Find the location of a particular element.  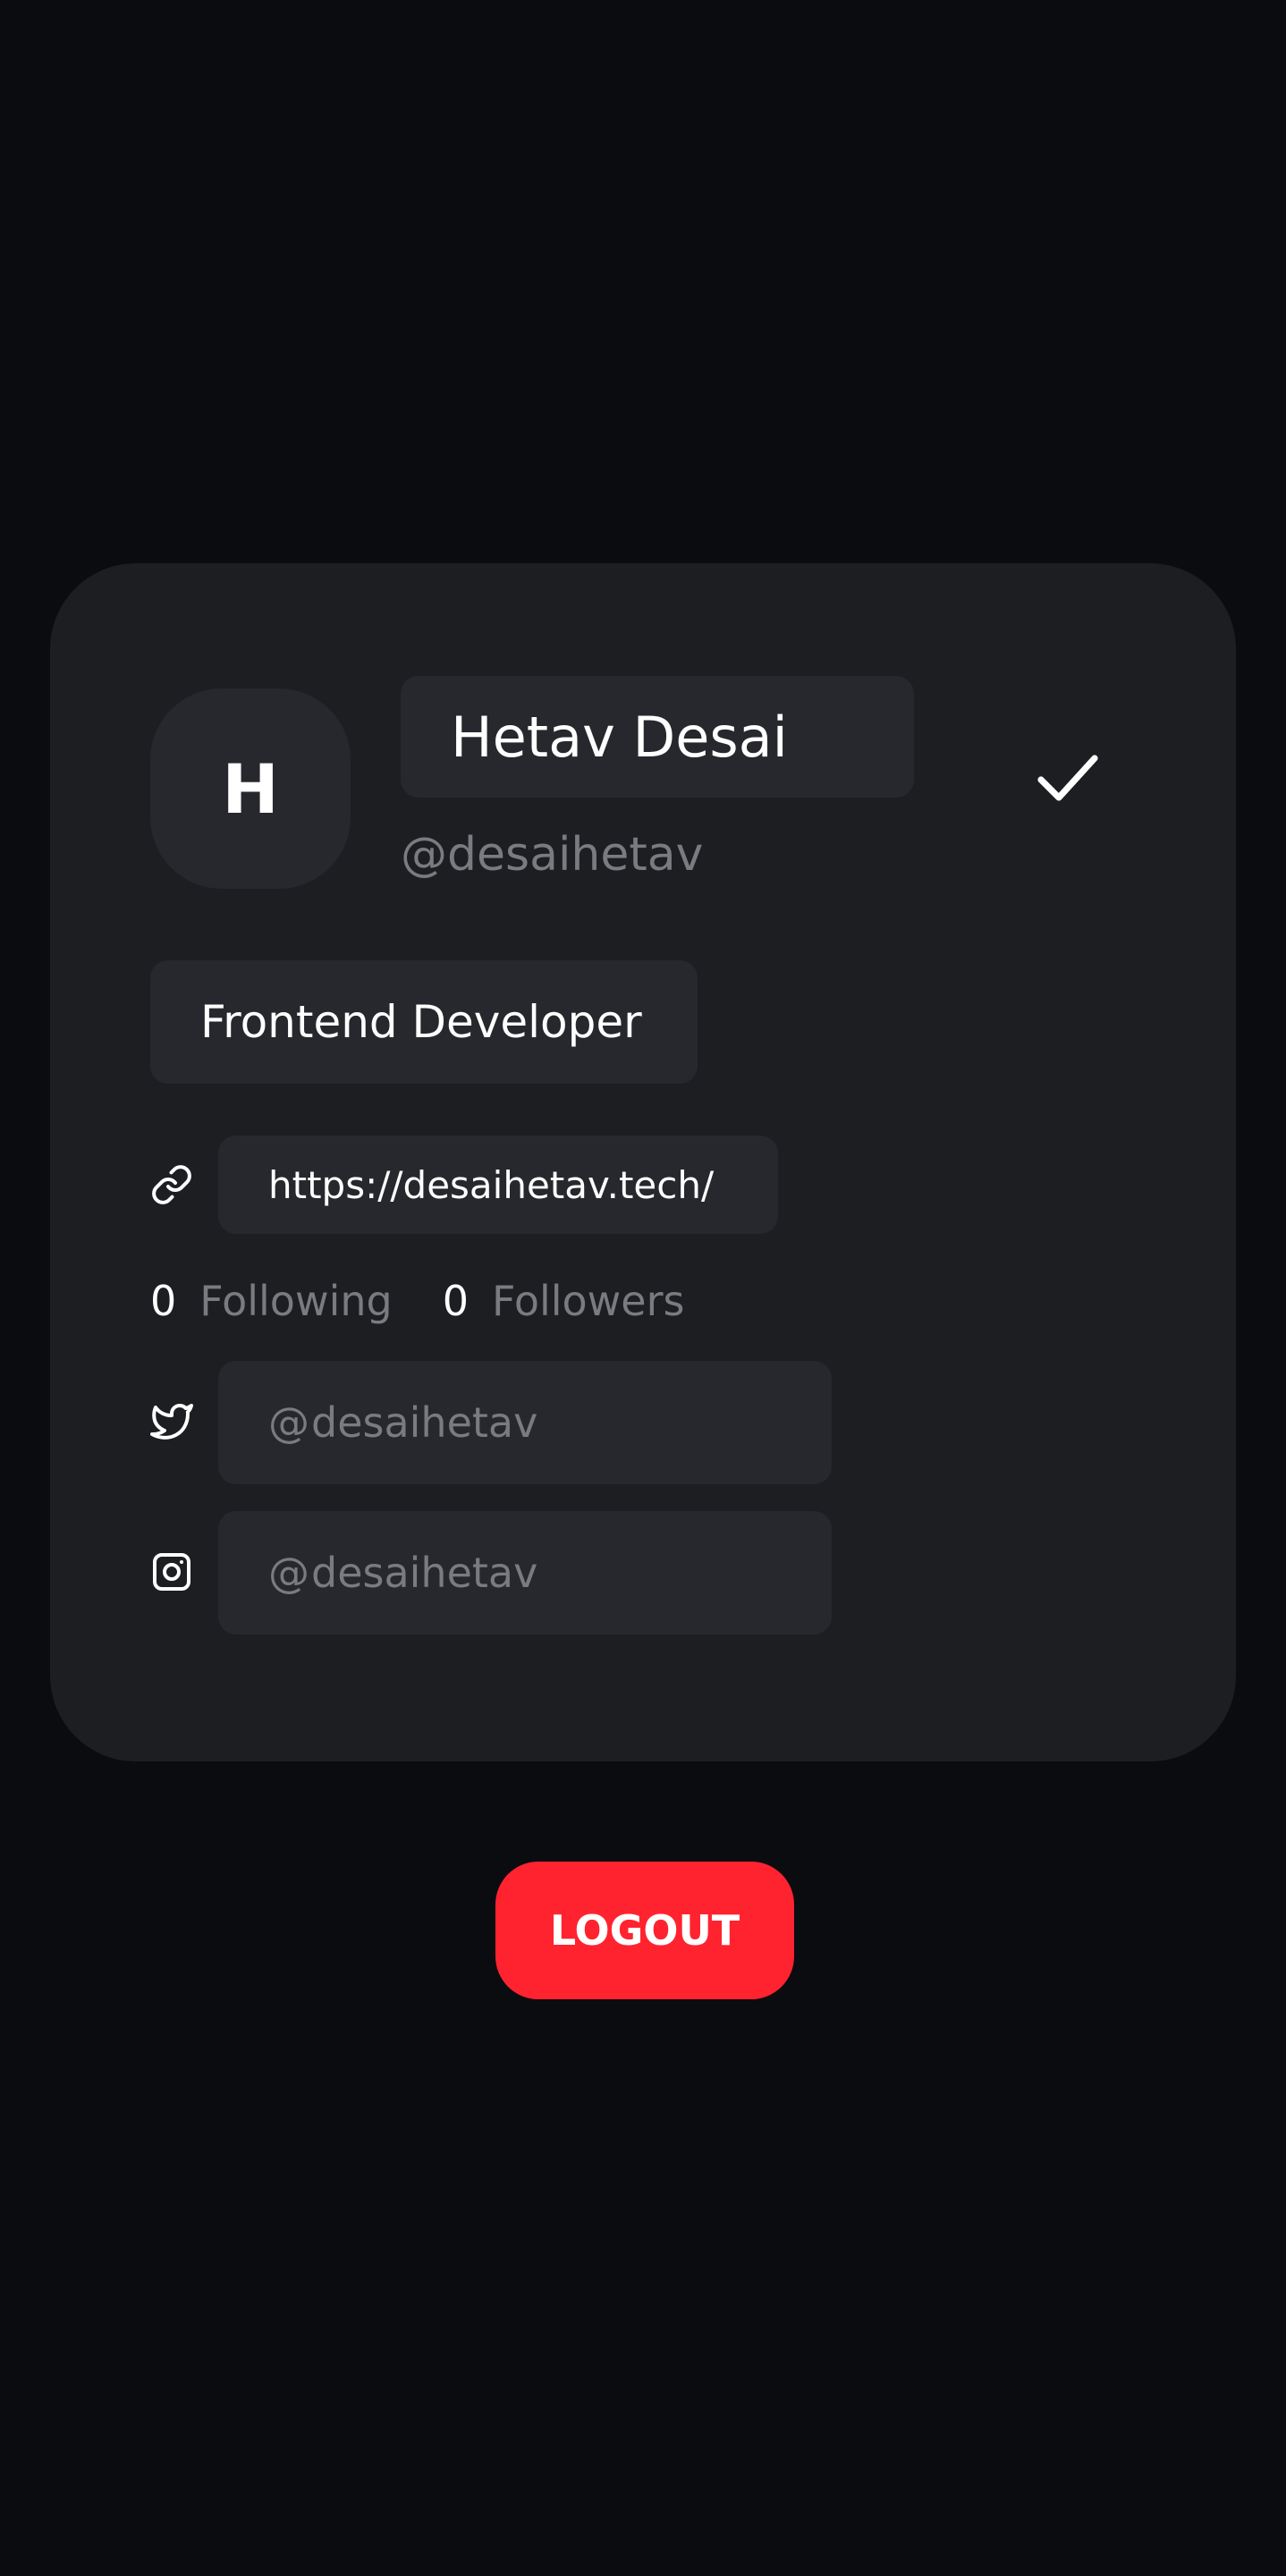

bio-input: Frontend Developer is located at coordinates (424, 1022).